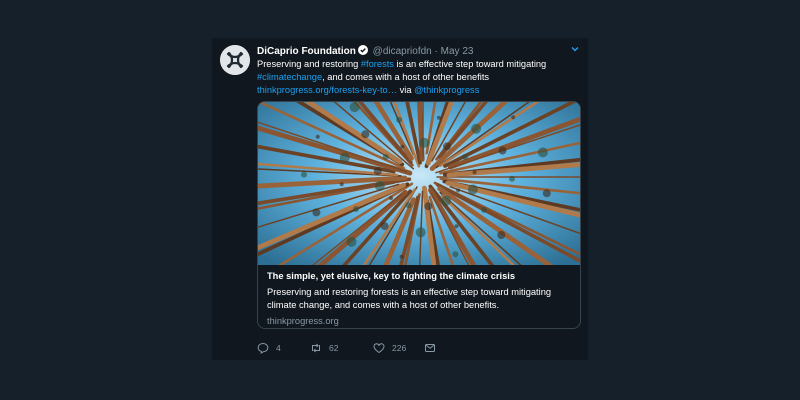 The width and height of the screenshot is (800, 400). Describe the element at coordinates (324, 348) in the screenshot. I see `retweet-button: 62` at that location.